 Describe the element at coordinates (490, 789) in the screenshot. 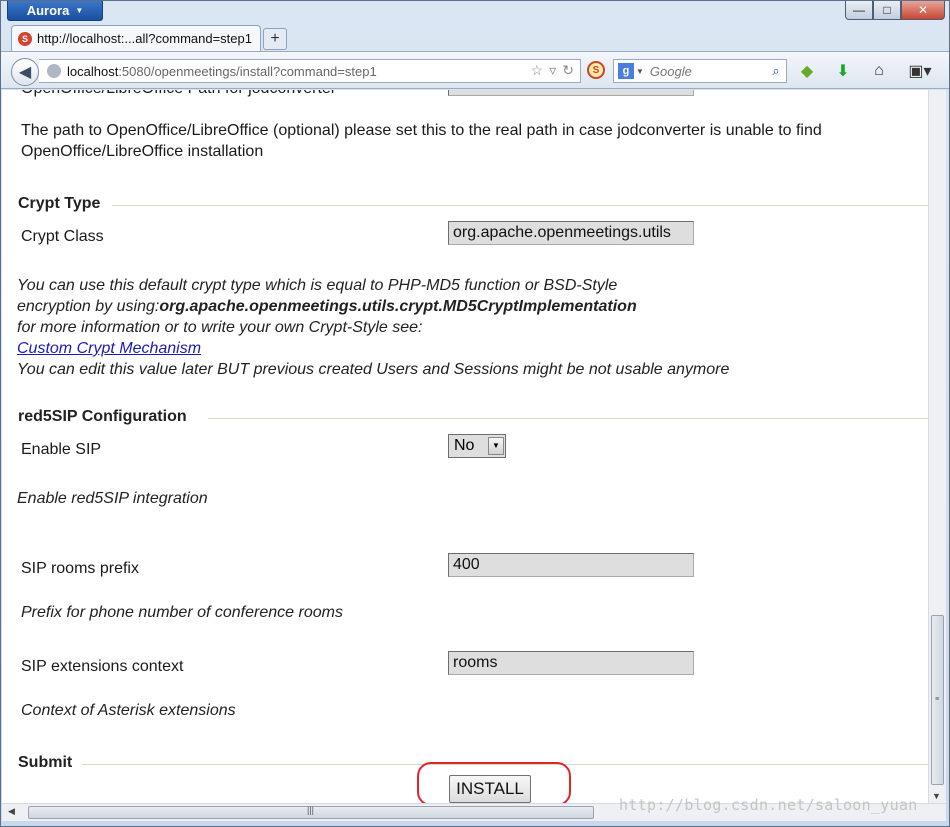

I see `install-button: INSTALL` at that location.